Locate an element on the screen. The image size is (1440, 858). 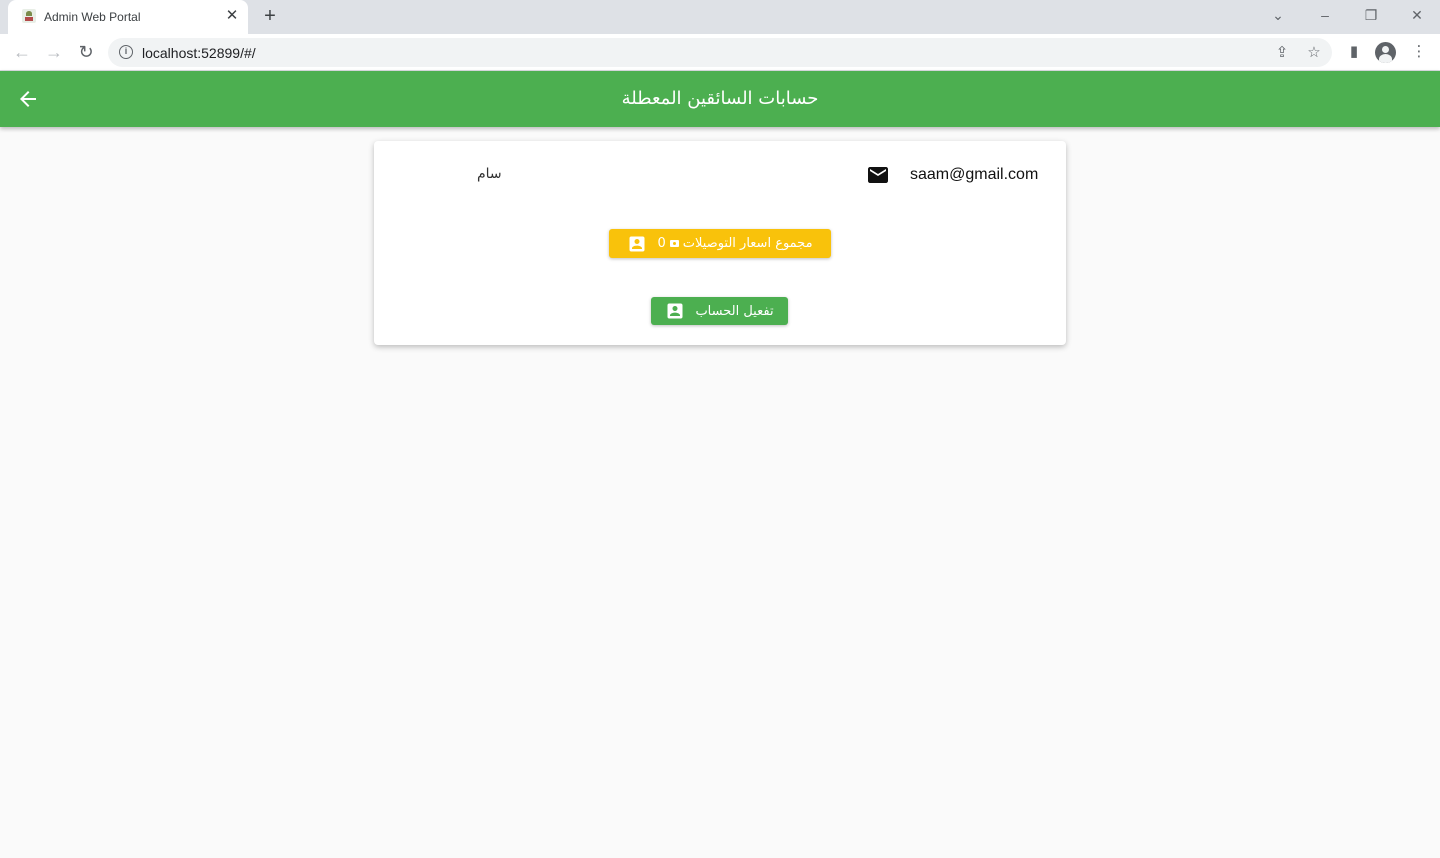
money-icon is located at coordinates (674, 243).